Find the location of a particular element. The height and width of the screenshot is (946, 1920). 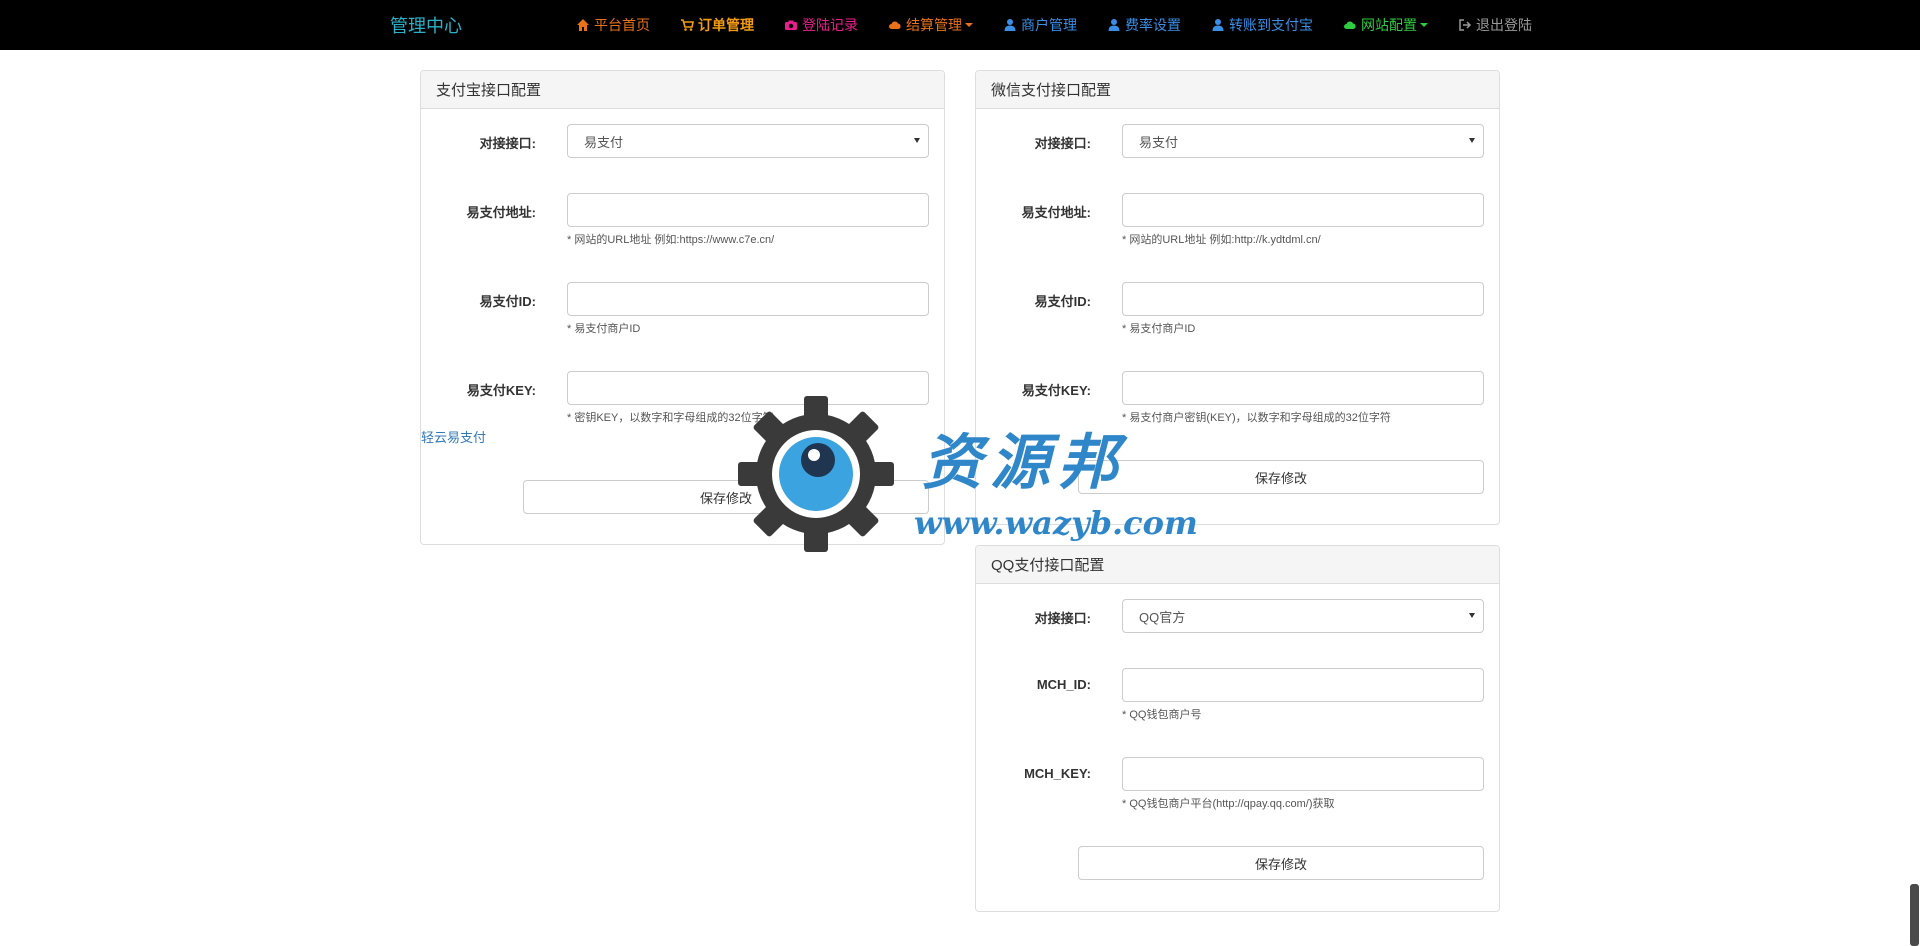

nav-item-settlement: 结算管理 is located at coordinates (930, 25).